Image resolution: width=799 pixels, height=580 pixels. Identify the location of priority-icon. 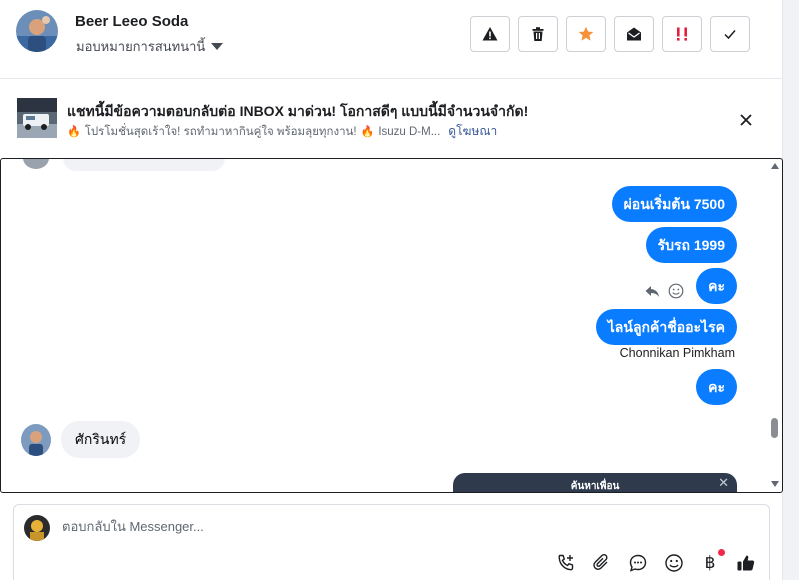
(682, 34).